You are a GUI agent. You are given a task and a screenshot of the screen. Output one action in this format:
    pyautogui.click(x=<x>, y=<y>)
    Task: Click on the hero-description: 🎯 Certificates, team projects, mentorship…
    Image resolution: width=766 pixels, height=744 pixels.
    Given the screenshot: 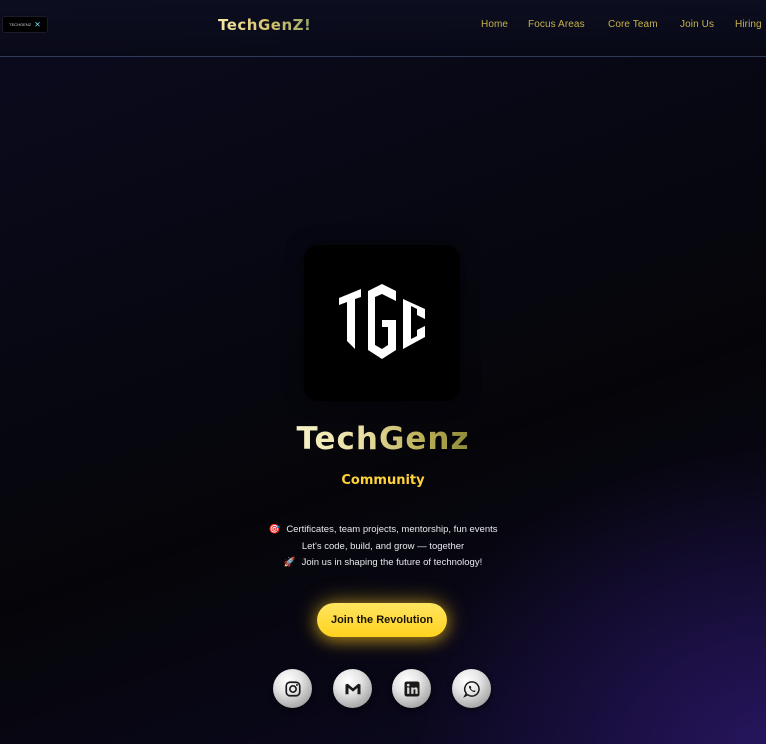 What is the action you would take?
    pyautogui.click(x=383, y=547)
    